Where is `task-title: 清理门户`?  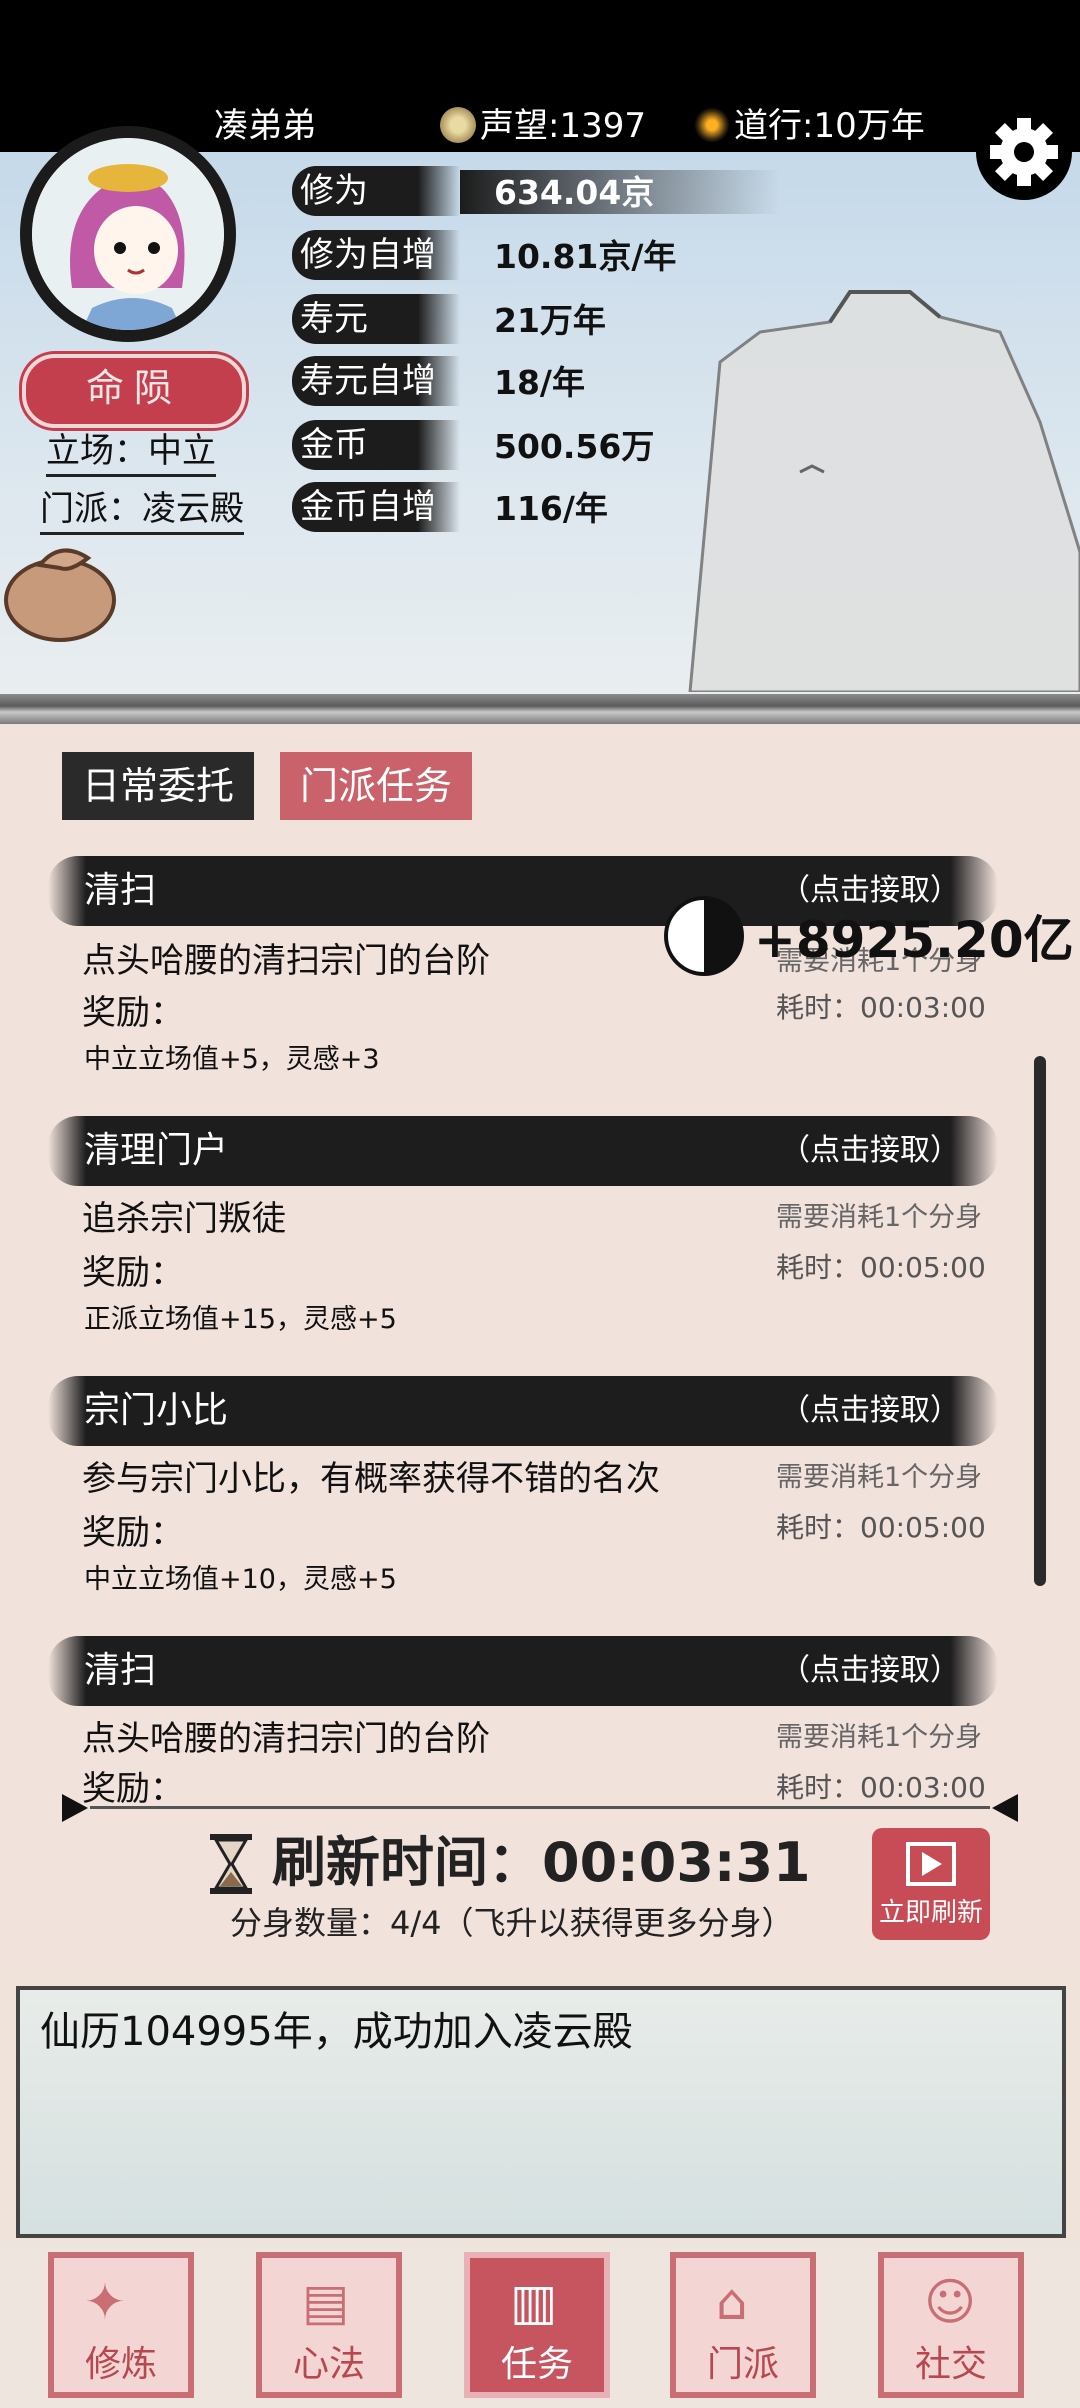 task-title: 清理门户 is located at coordinates (156, 1150).